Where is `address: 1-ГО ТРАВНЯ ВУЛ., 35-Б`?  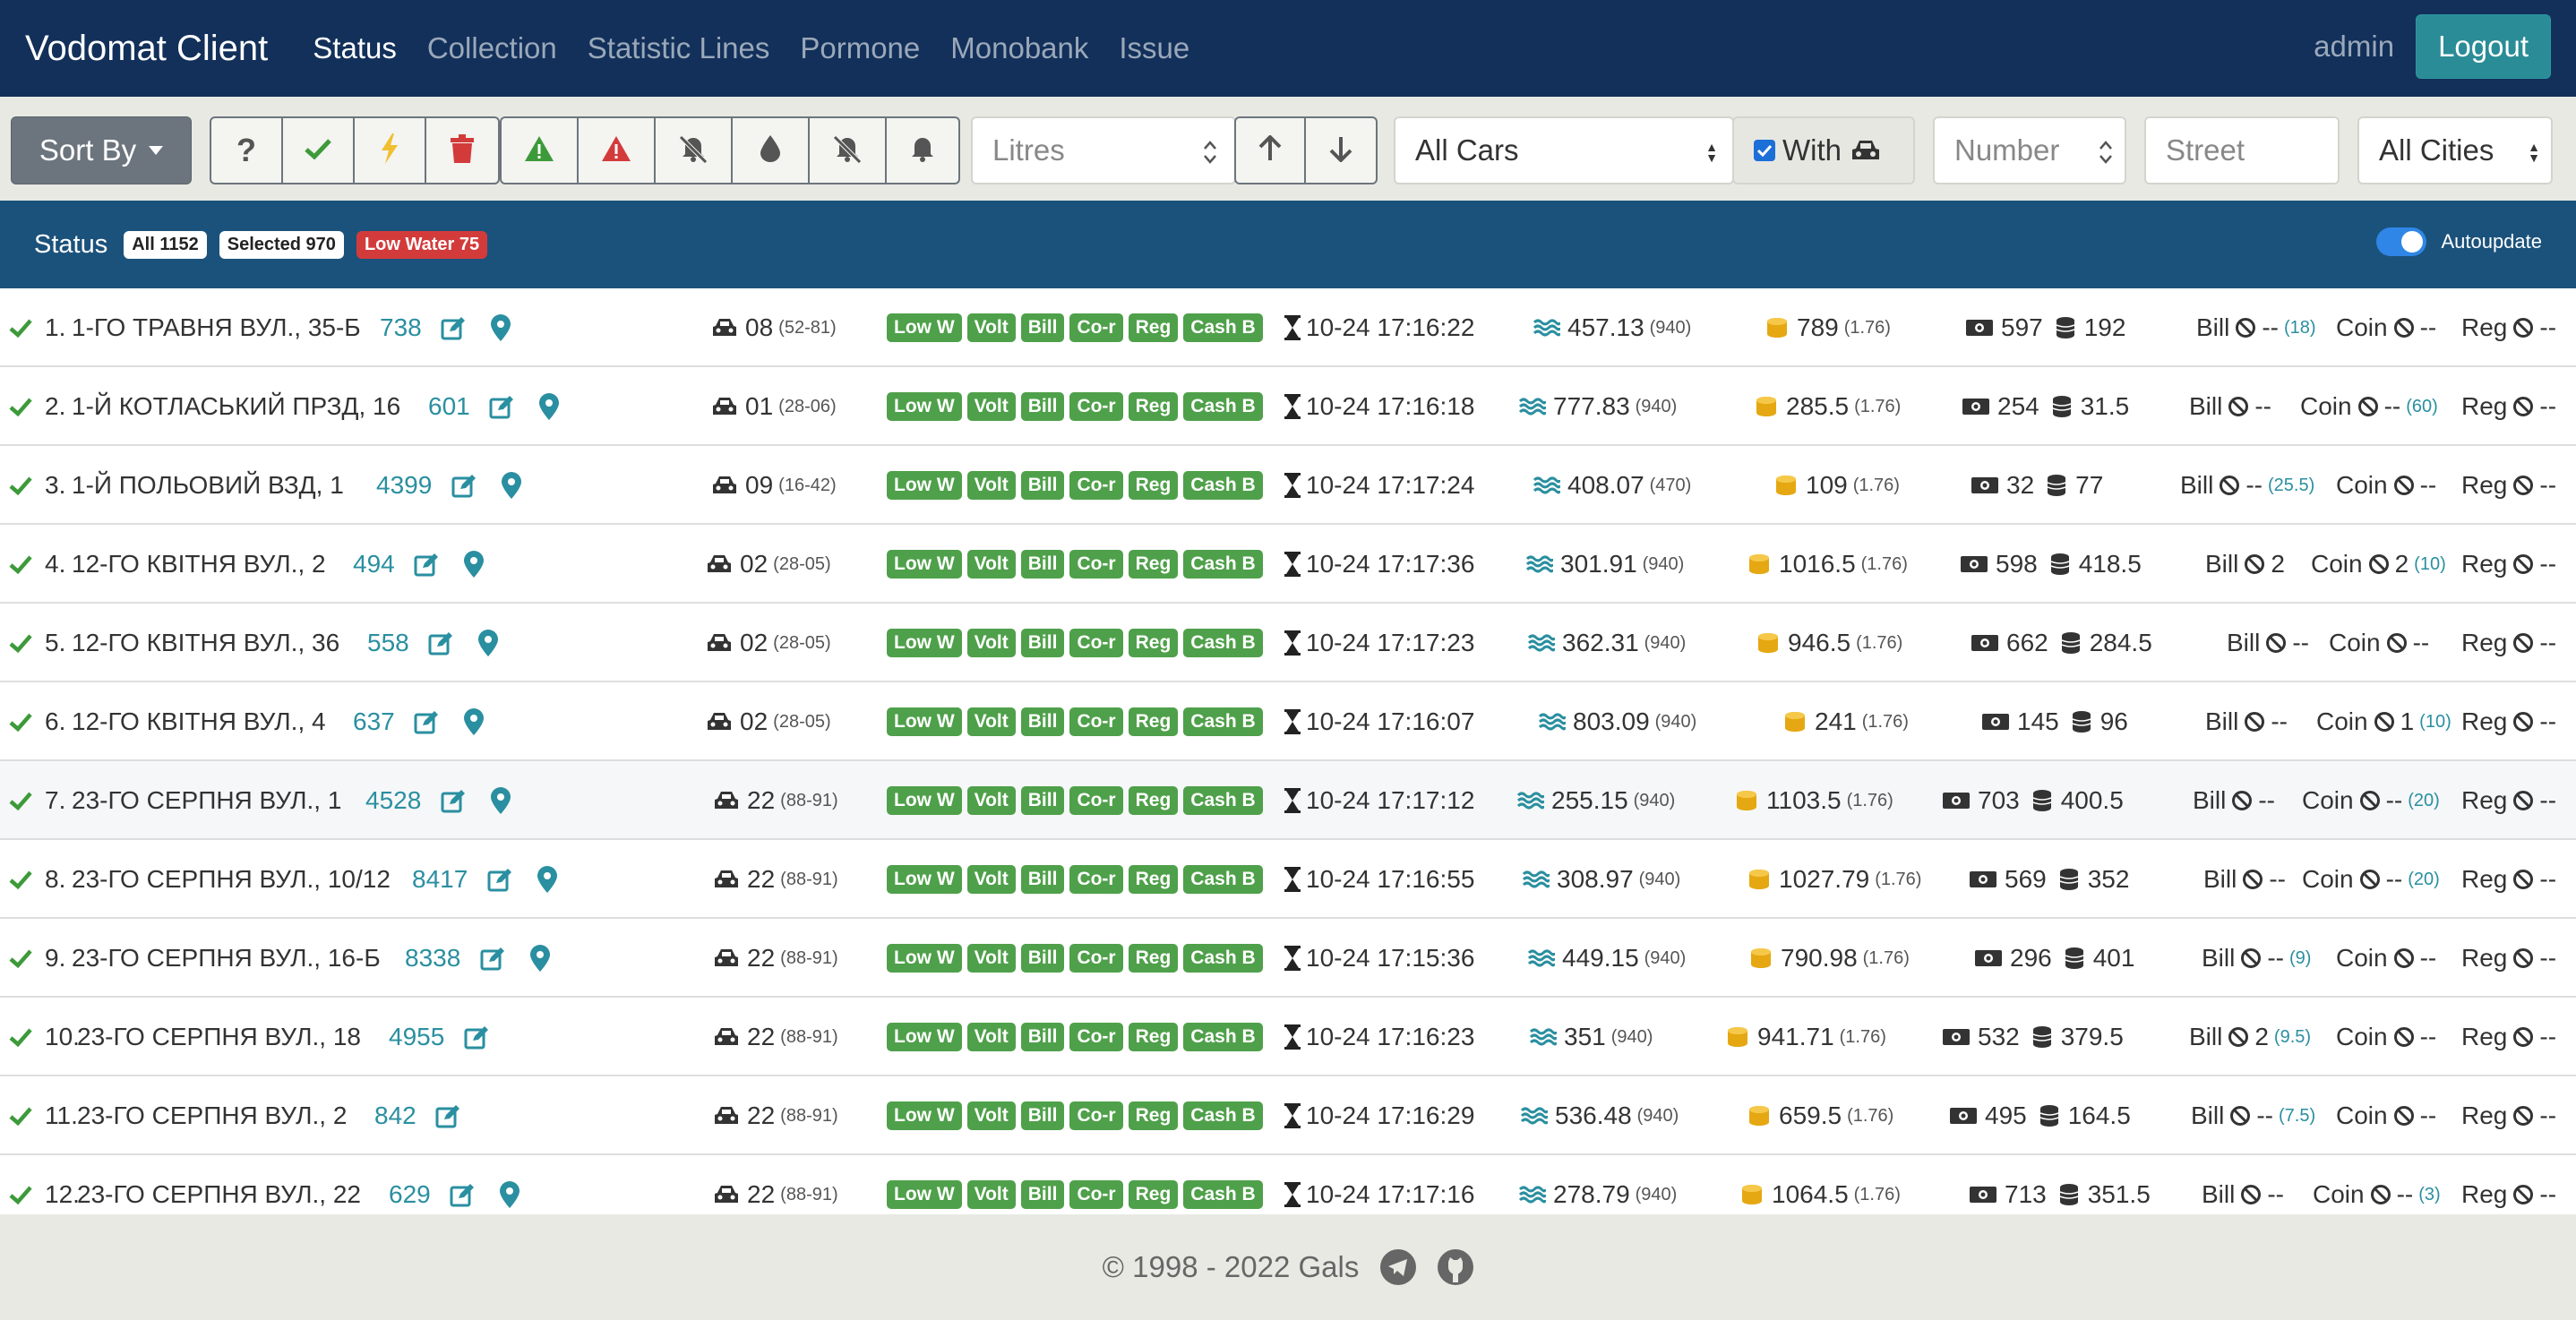
address: 1-ГО ТРАВНЯ ВУЛ., 35-Б is located at coordinates (216, 328).